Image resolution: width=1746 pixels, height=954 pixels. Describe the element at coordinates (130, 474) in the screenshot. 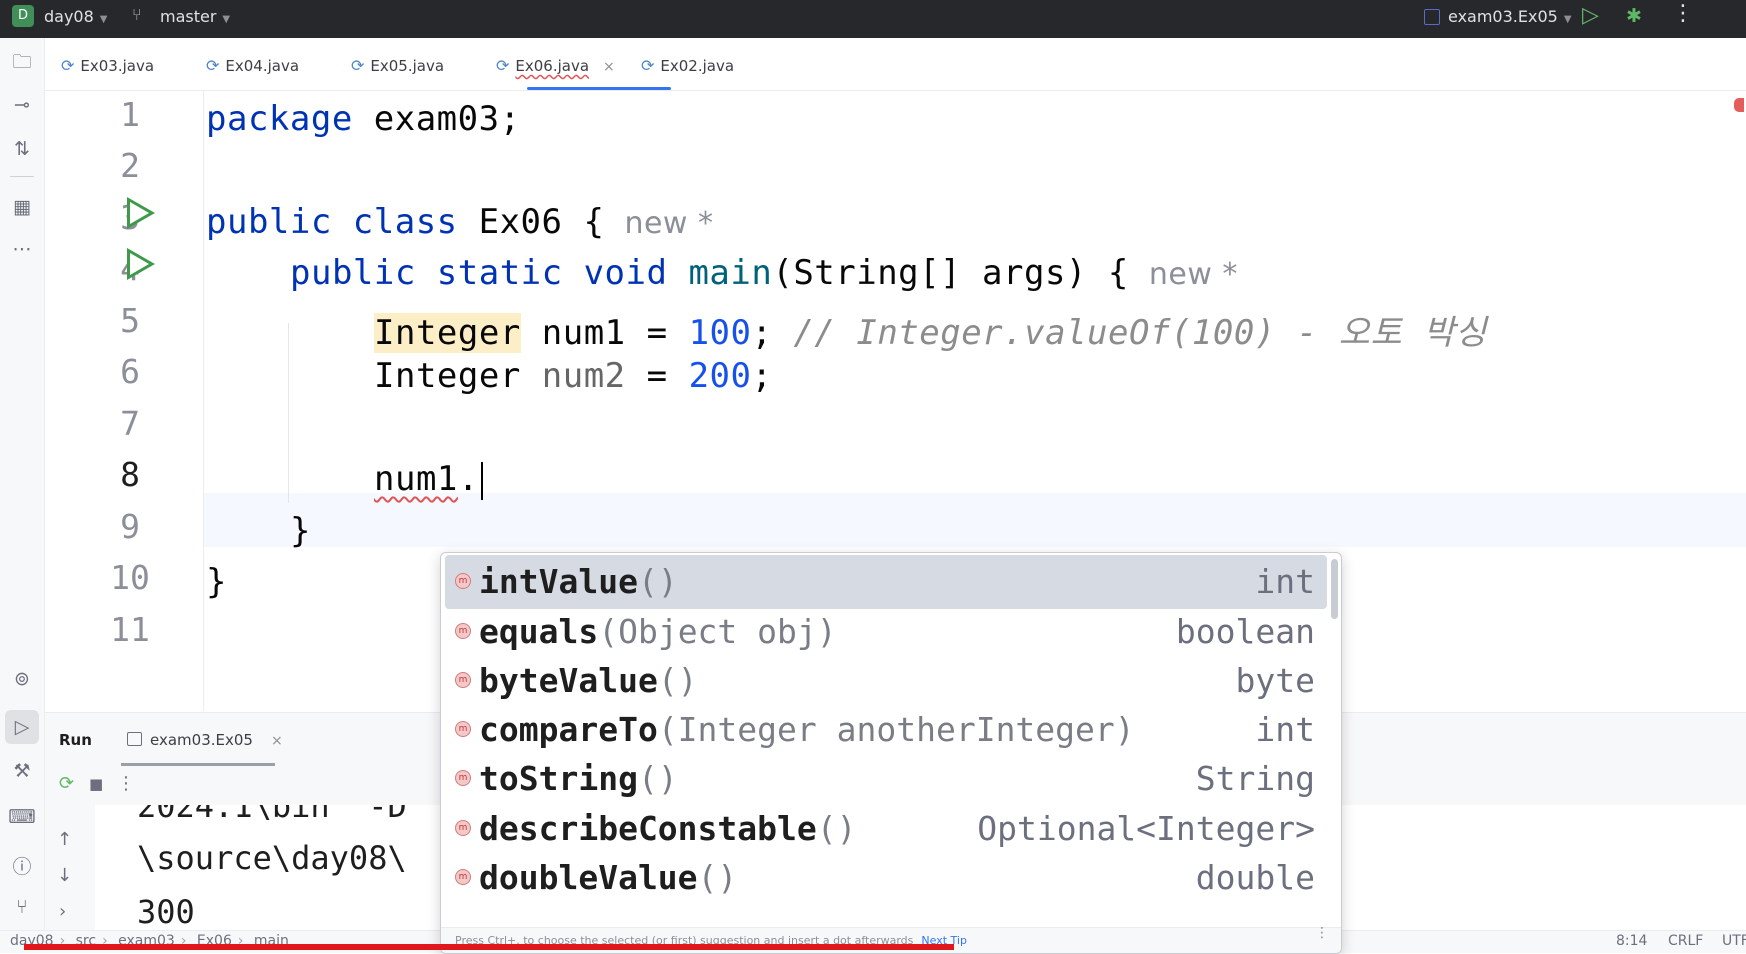

I see `line-number-current: 8` at that location.